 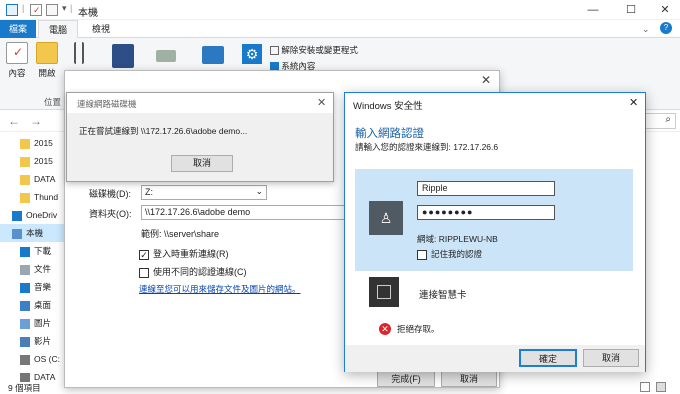 I want to click on sidebar-item-label: 本機, so click(x=35, y=233).